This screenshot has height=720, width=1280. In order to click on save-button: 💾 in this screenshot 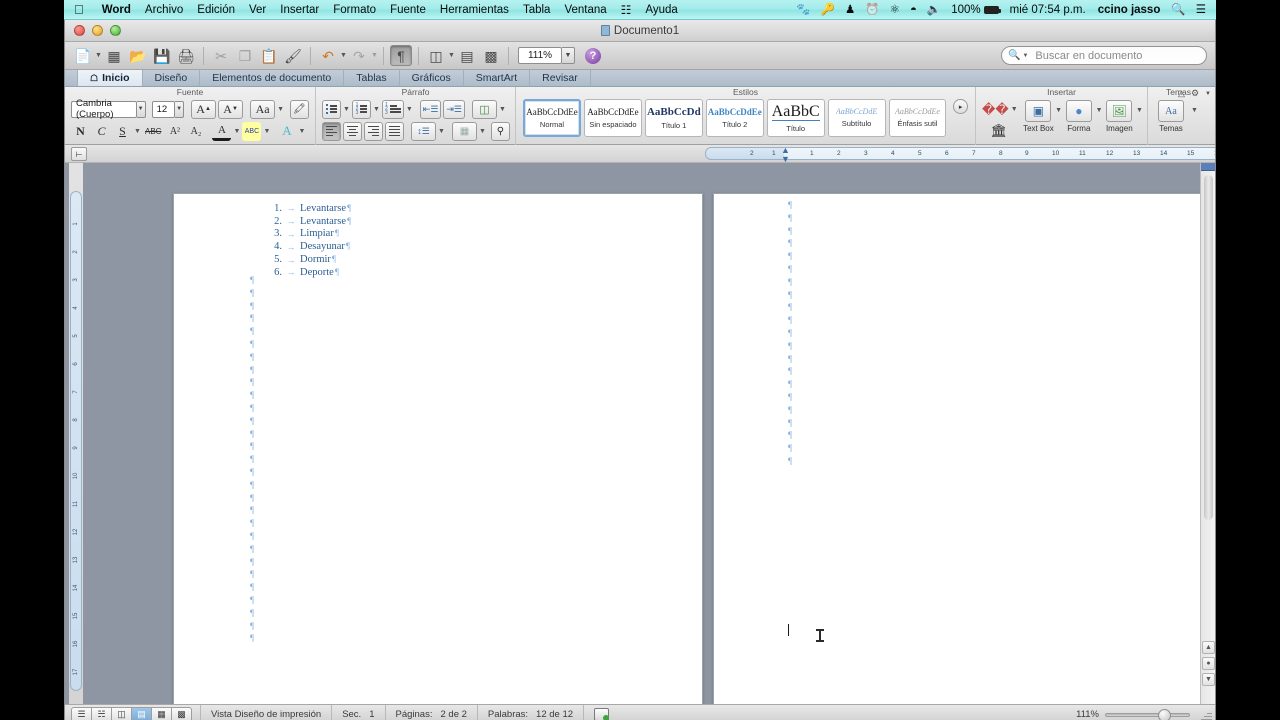, I will do `click(162, 55)`.